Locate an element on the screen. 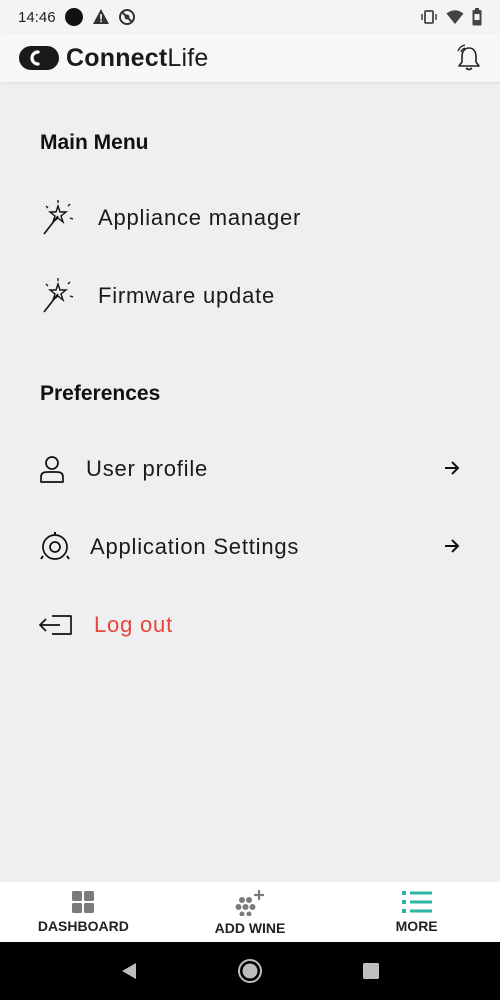 The image size is (500, 1000). dnd-icon is located at coordinates (126, 17).